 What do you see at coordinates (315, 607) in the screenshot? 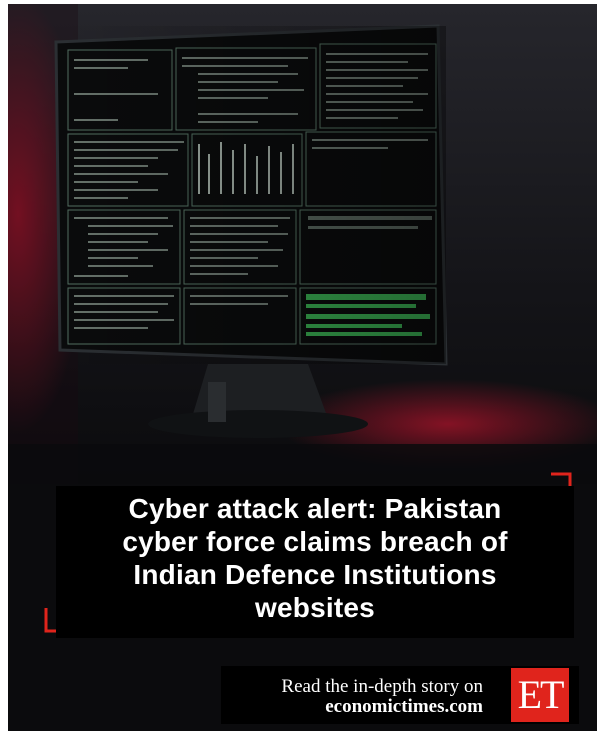
I see `headline-line: websites` at bounding box center [315, 607].